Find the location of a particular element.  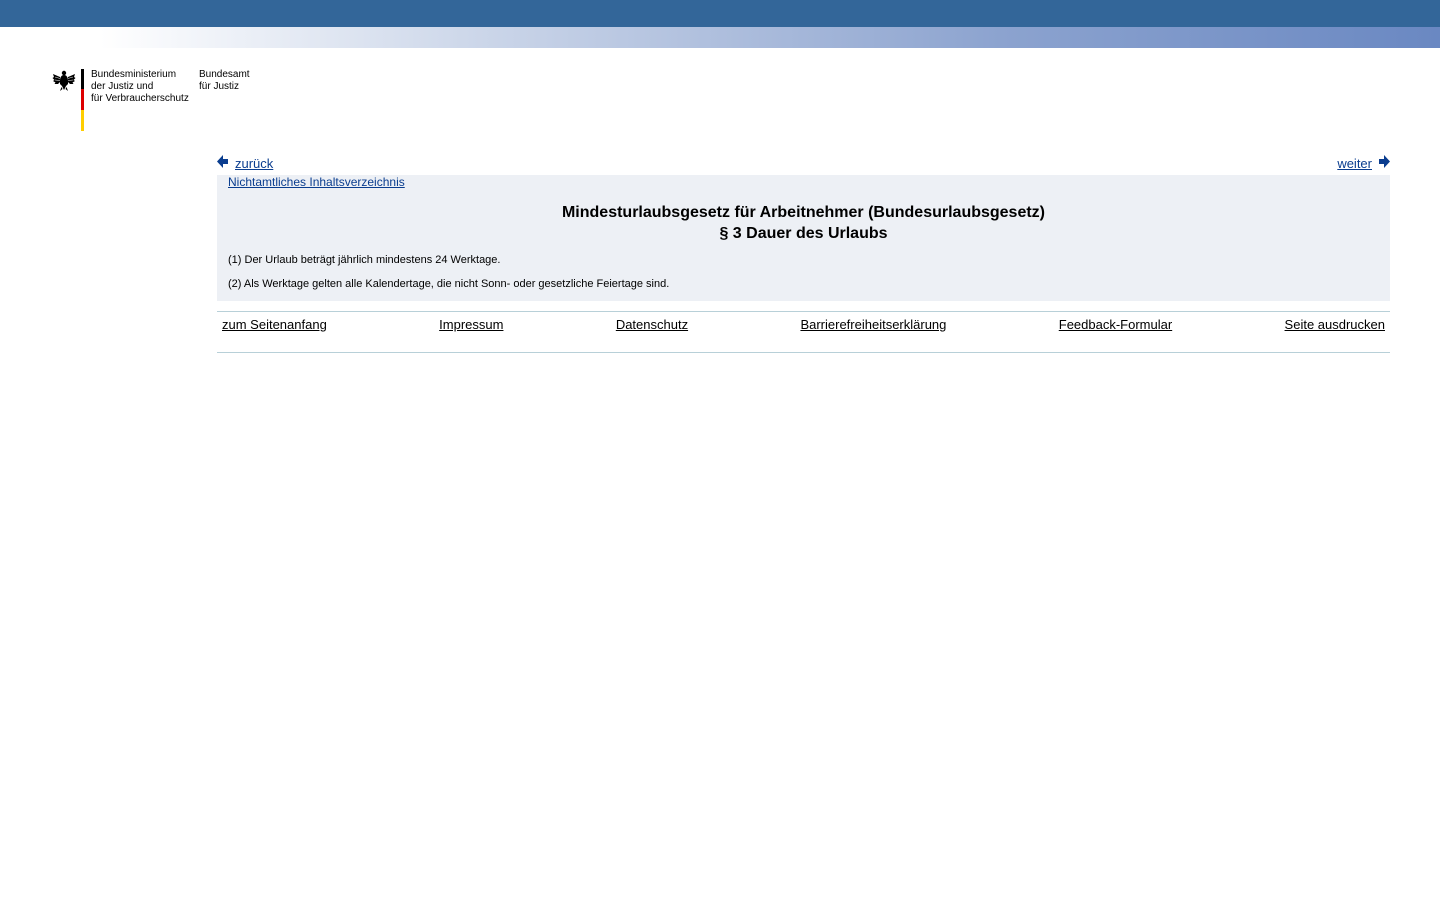

section-title: § 3 Dauer des Urlaubs is located at coordinates (803, 233).